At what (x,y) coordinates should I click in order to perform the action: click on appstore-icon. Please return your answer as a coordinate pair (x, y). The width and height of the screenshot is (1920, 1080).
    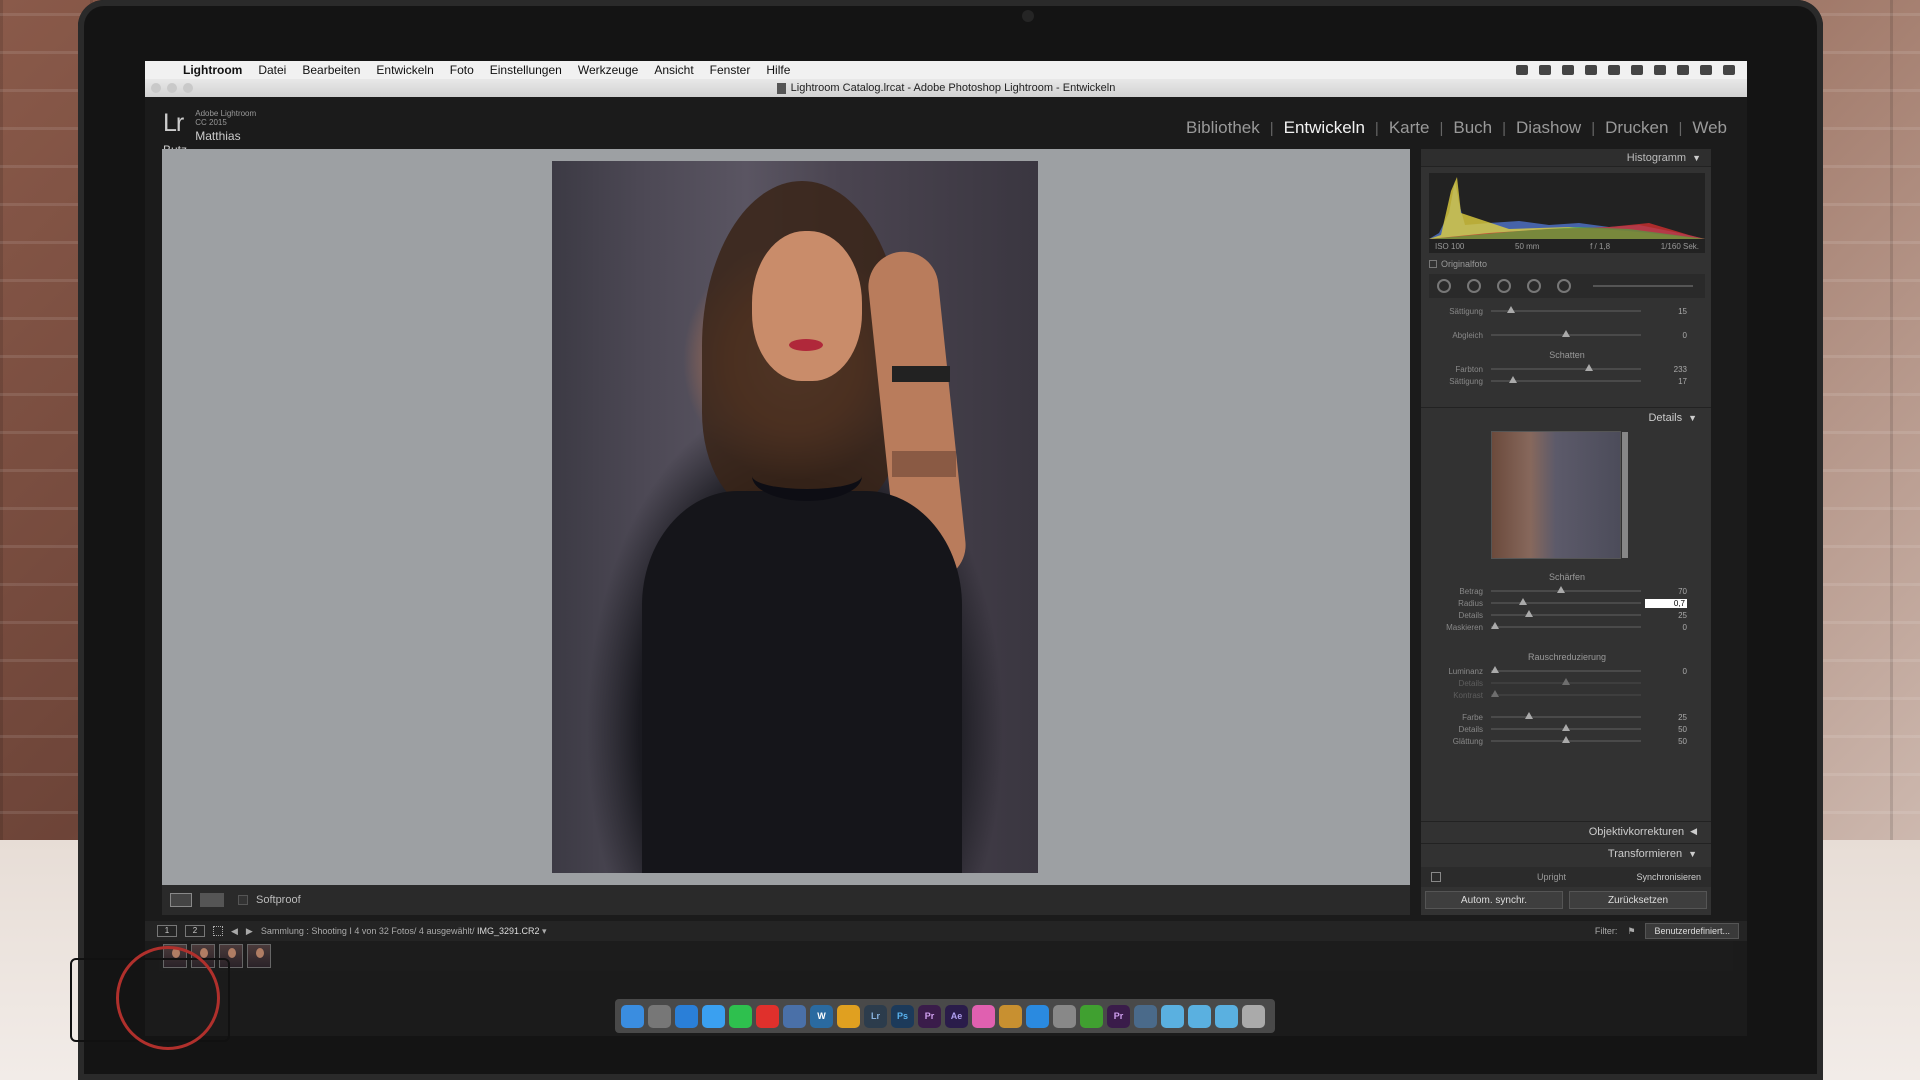
    Looking at the image, I should click on (1037, 1016).